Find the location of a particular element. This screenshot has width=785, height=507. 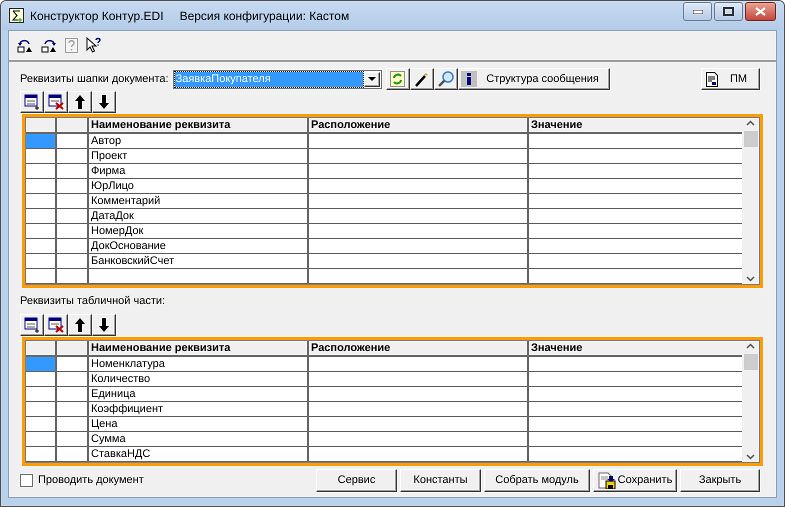

post-document-label: Проводить документ is located at coordinates (91, 480).